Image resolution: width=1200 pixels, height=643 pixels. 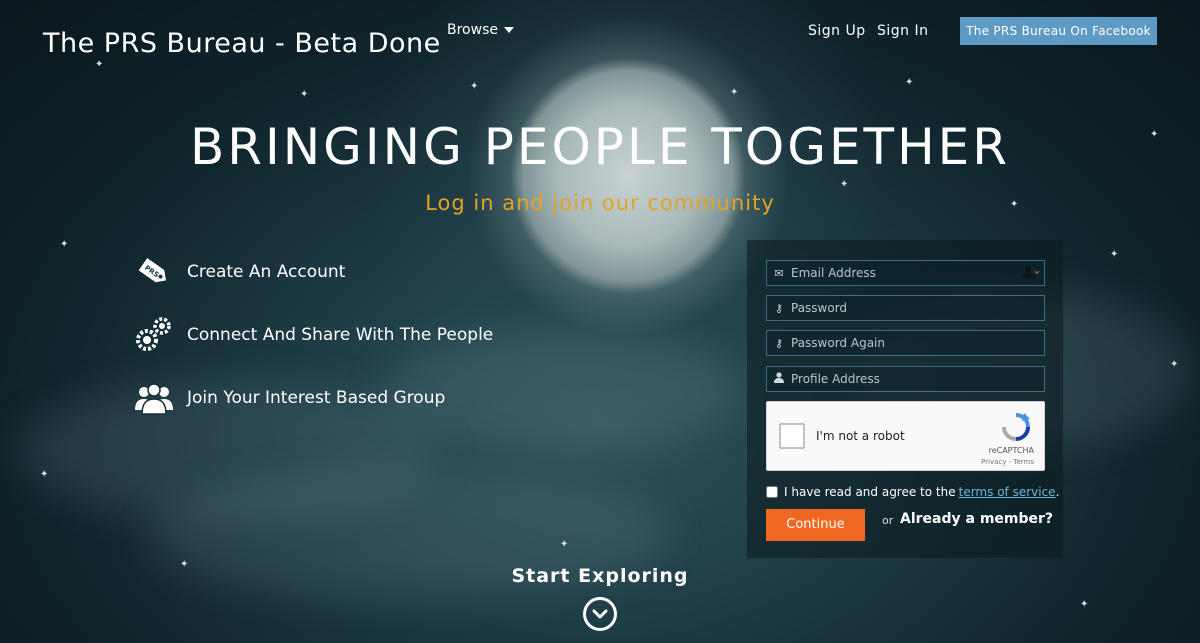 I want to click on browse-menu: Browse, so click(x=480, y=30).